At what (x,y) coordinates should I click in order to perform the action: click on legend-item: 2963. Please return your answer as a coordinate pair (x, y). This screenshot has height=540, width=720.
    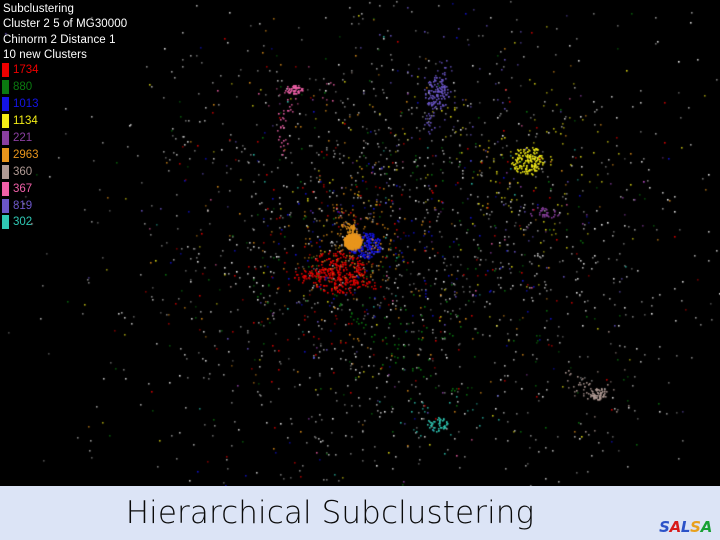
    Looking at the image, I should click on (20, 154).